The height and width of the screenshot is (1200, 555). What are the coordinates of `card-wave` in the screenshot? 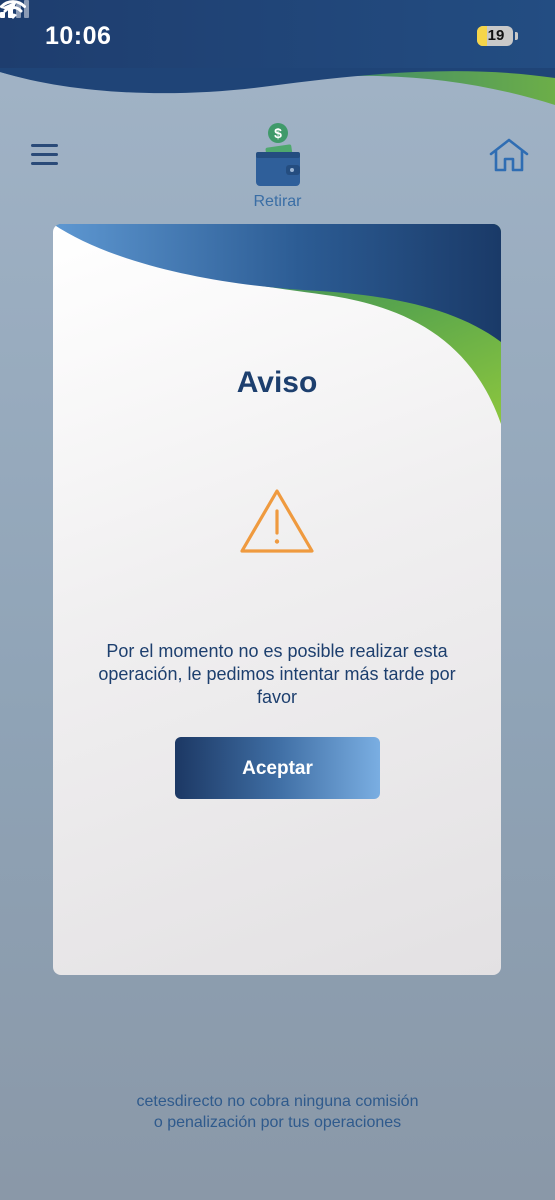 It's located at (277, 324).